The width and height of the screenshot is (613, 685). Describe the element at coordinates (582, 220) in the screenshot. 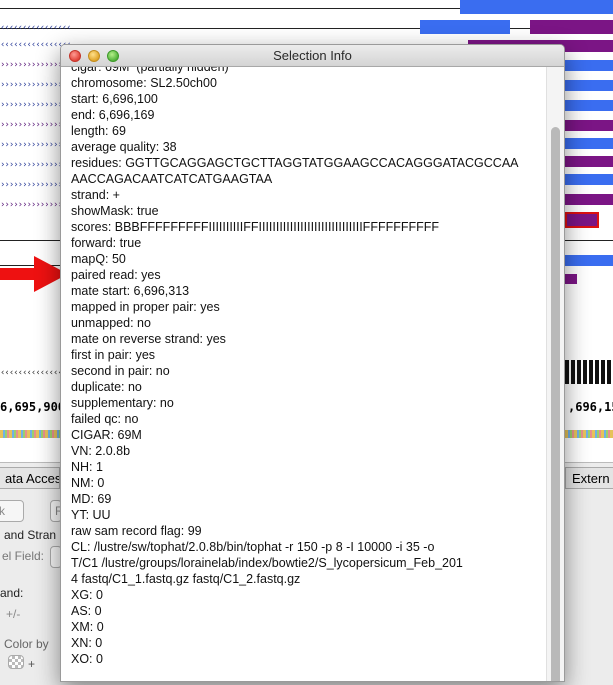

I see `selected-read-feature` at that location.